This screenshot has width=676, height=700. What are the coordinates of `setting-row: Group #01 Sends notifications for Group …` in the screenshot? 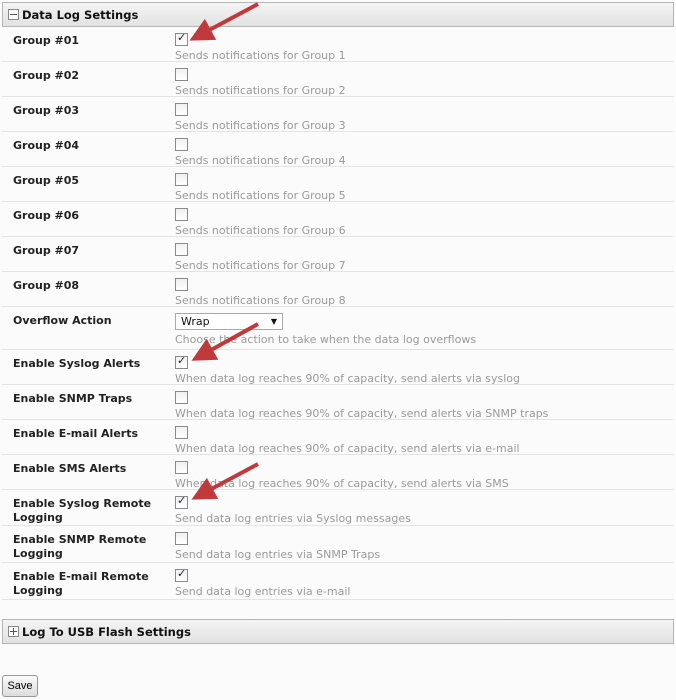 It's located at (338, 44).